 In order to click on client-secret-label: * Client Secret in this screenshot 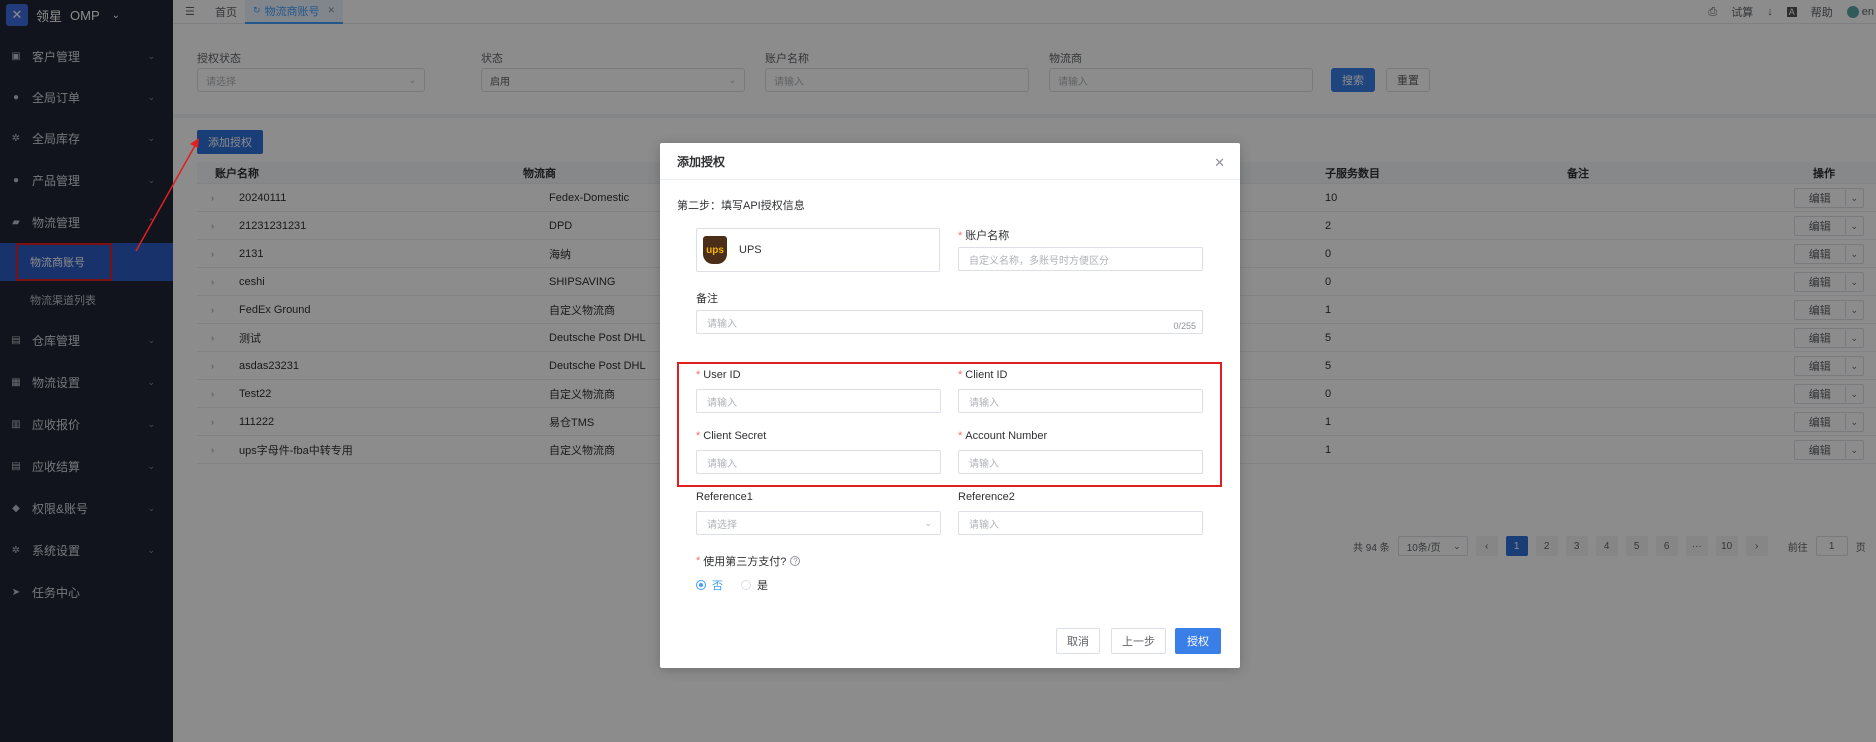, I will do `click(731, 436)`.